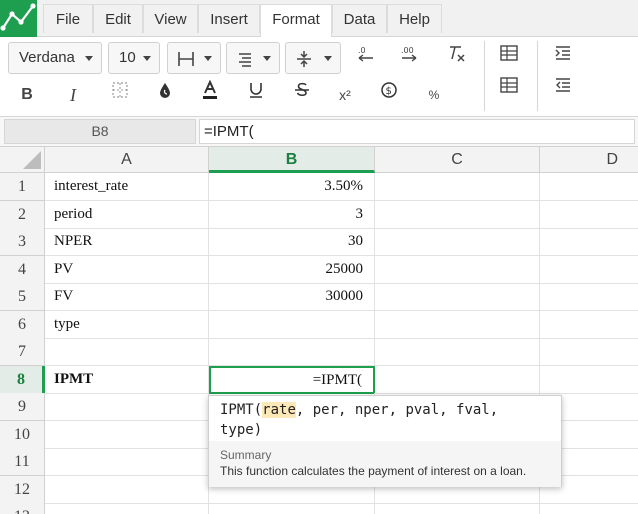  I want to click on cell-b3: 30, so click(292, 242).